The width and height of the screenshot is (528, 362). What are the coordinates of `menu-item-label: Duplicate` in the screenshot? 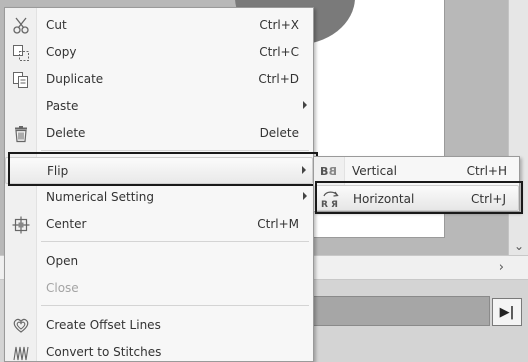 It's located at (75, 79).